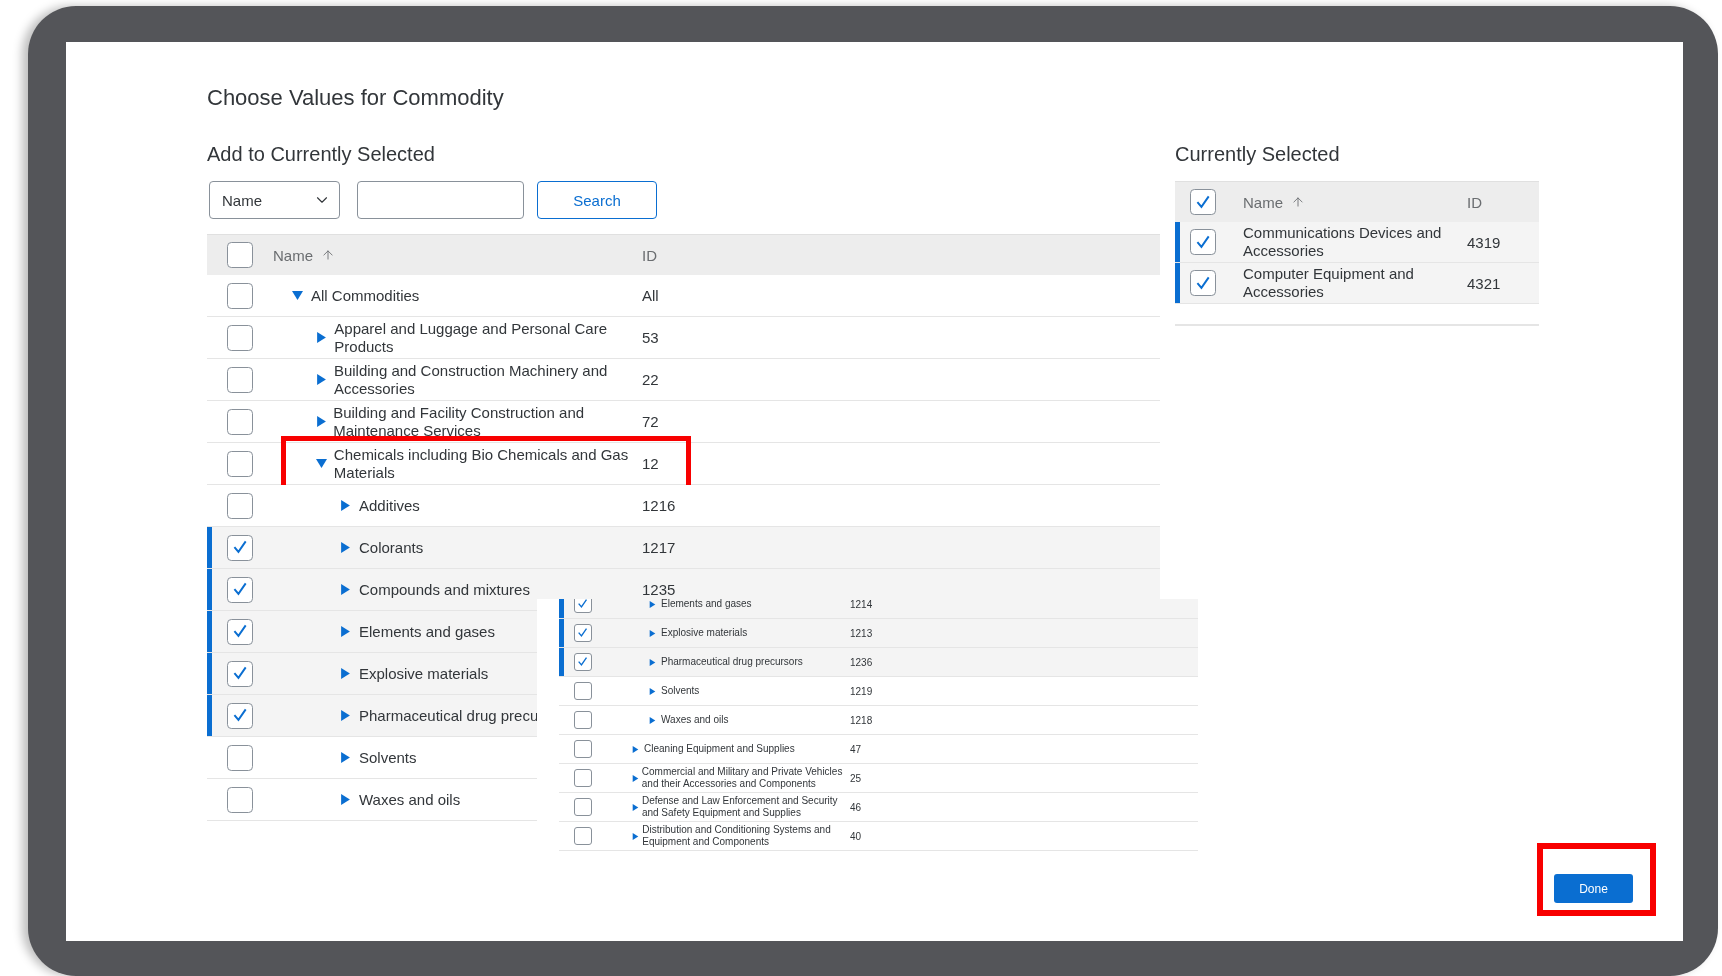  I want to click on commodity-name: Pharmaceutical drug precu, so click(449, 715).